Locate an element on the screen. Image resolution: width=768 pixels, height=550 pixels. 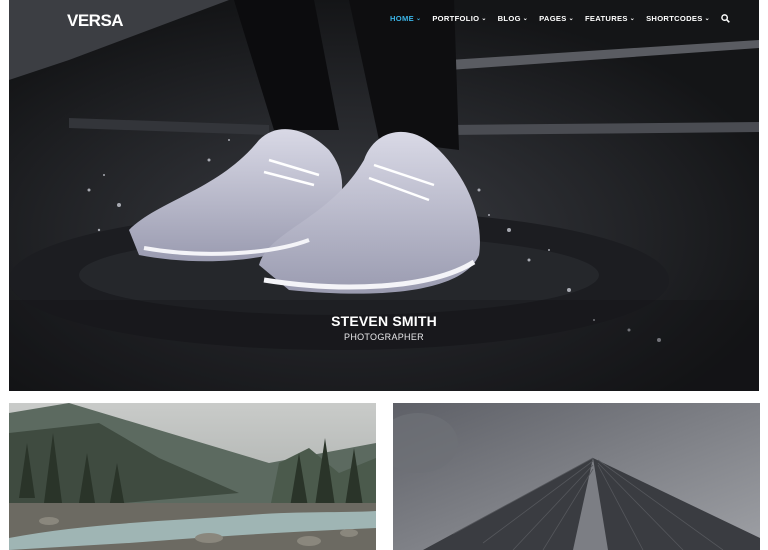
nav-item-features: FEATURES ⌄ is located at coordinates (610, 18).